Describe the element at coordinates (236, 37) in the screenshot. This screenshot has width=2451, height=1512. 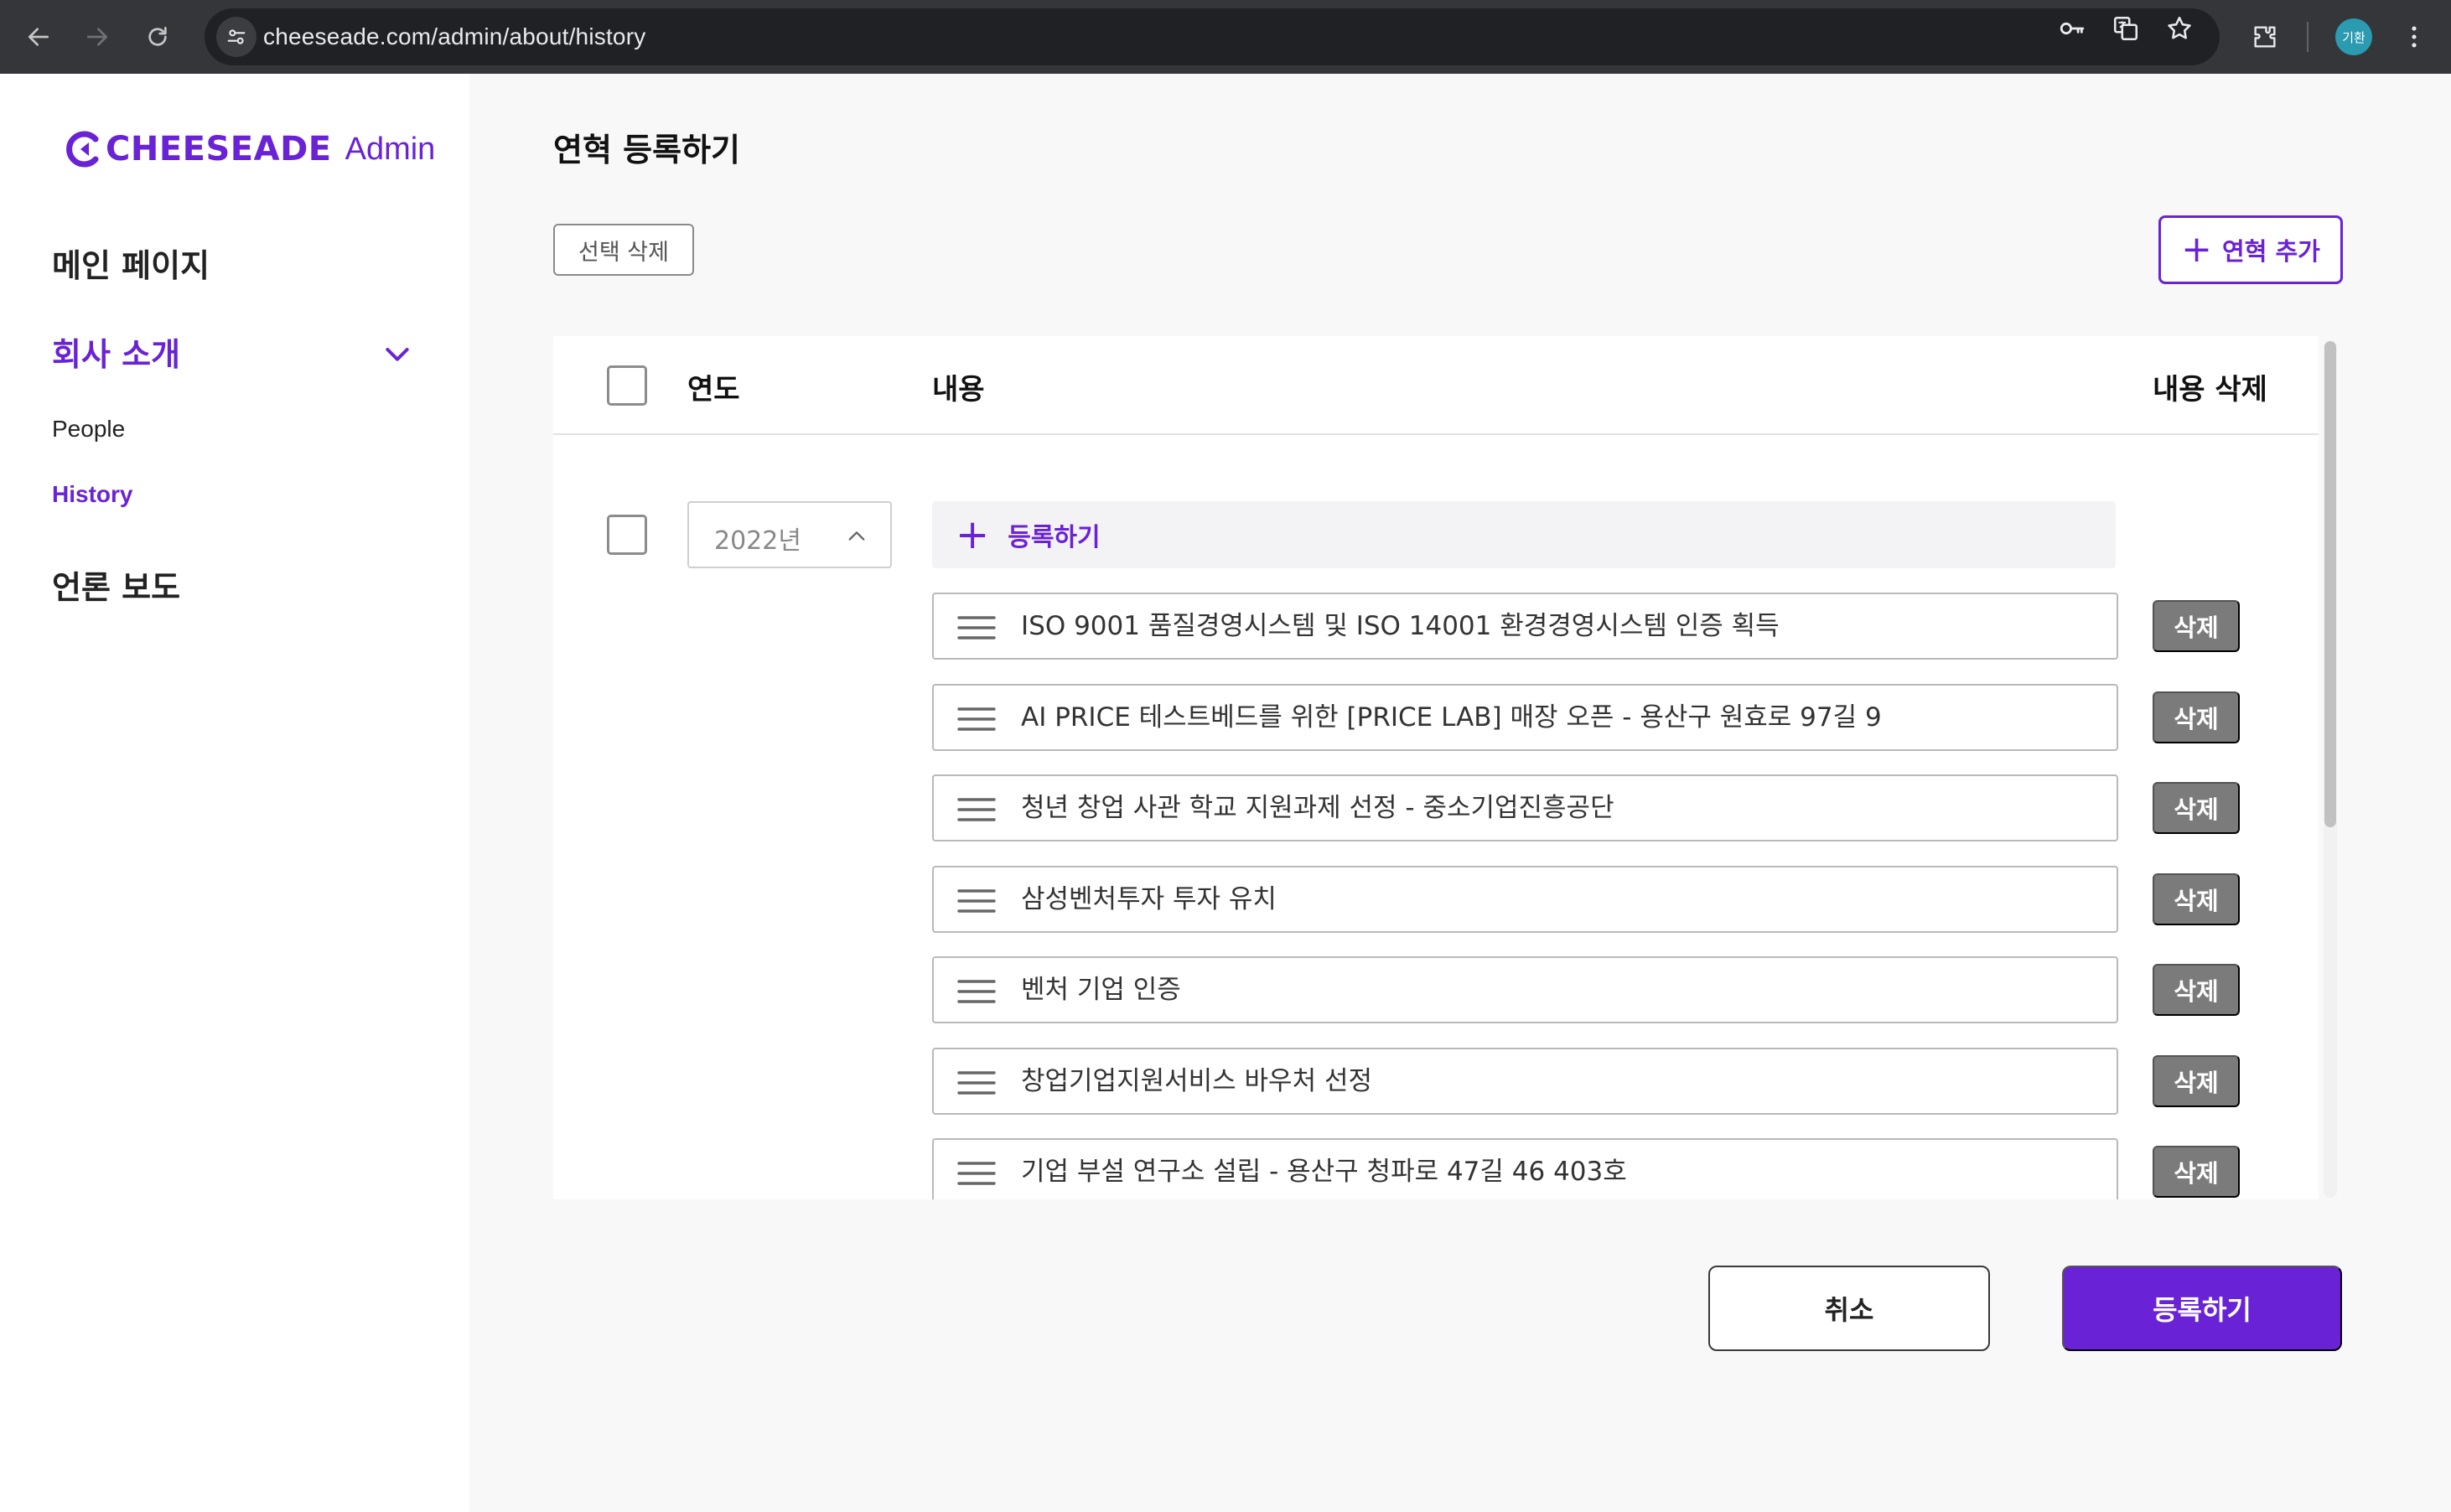
I see `site-settings-icon` at that location.